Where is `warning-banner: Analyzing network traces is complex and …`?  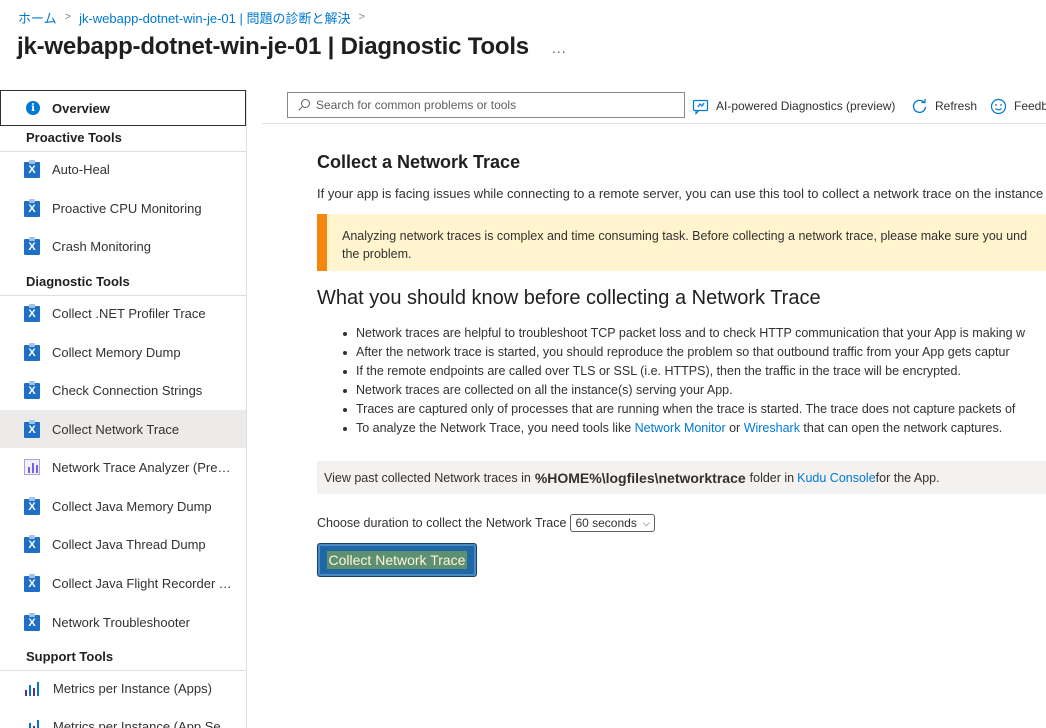
warning-banner: Analyzing network traces is complex and … is located at coordinates (681, 242).